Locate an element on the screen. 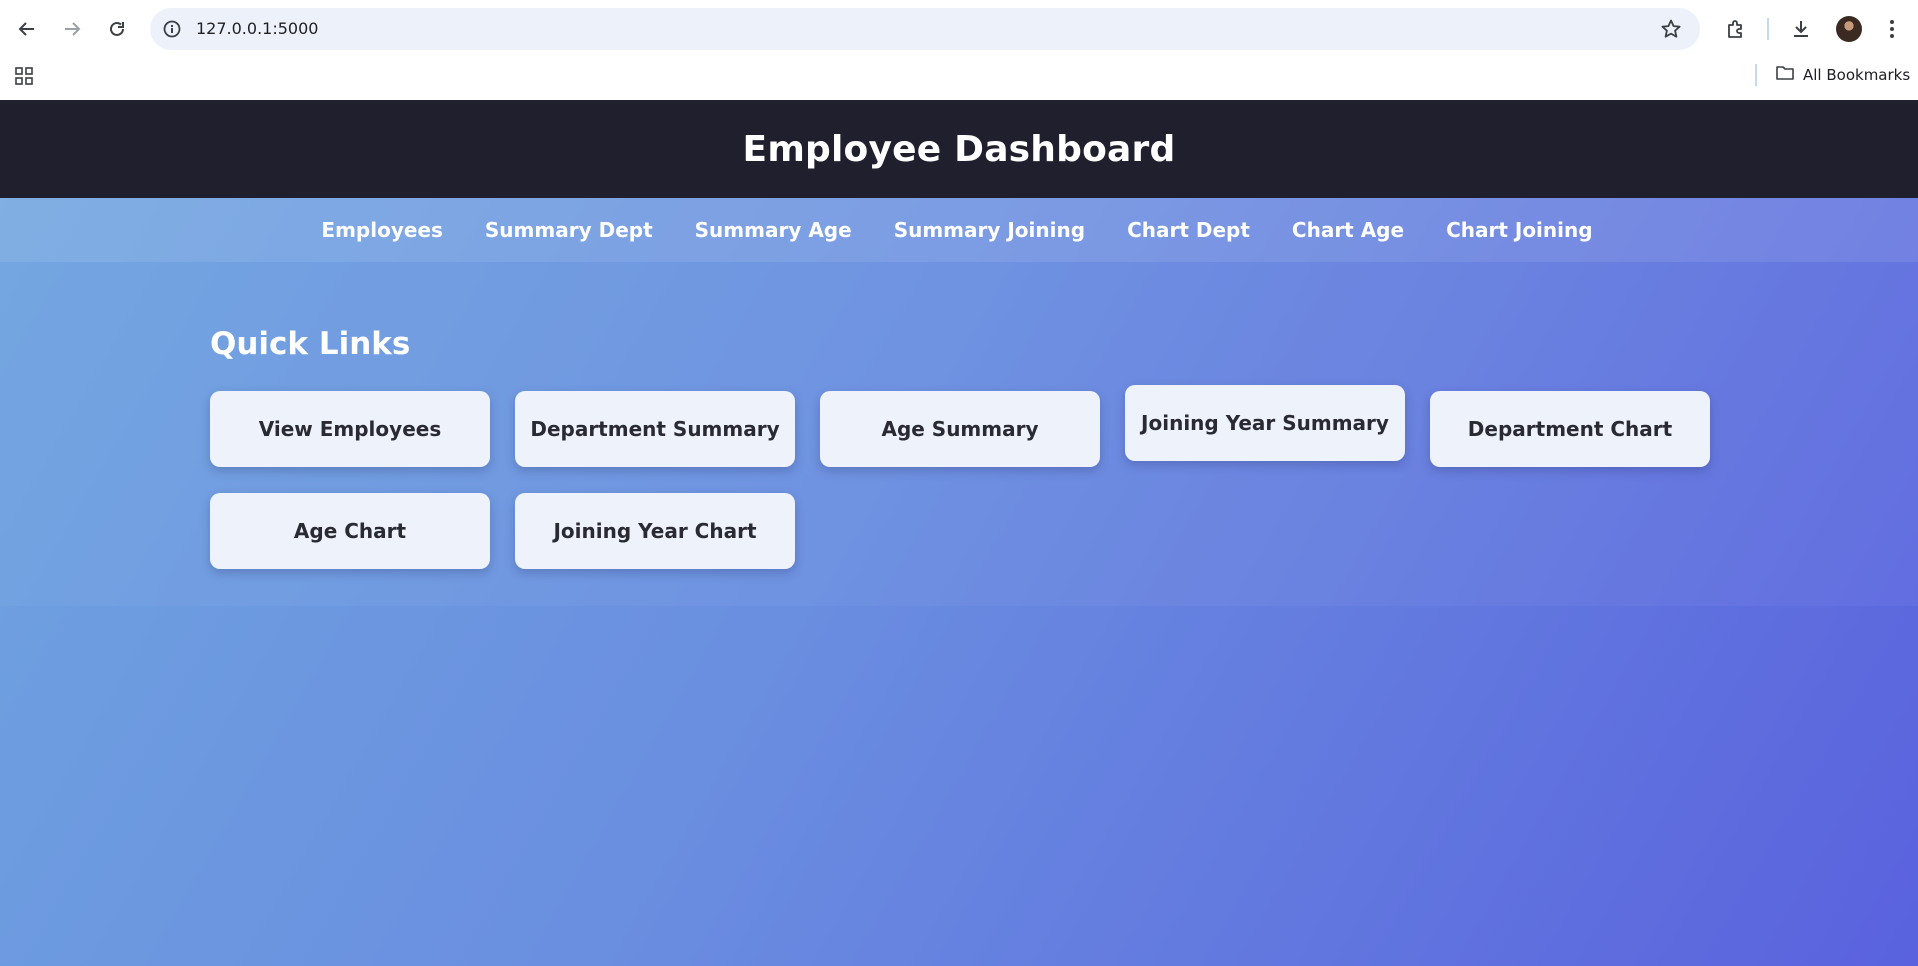  menu-icon is located at coordinates (1892, 29).